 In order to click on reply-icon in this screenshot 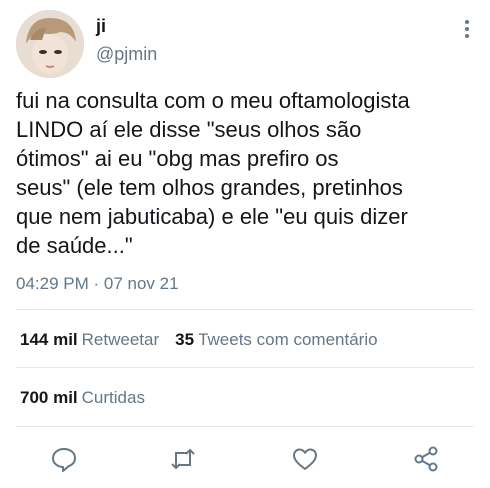, I will do `click(64, 459)`.